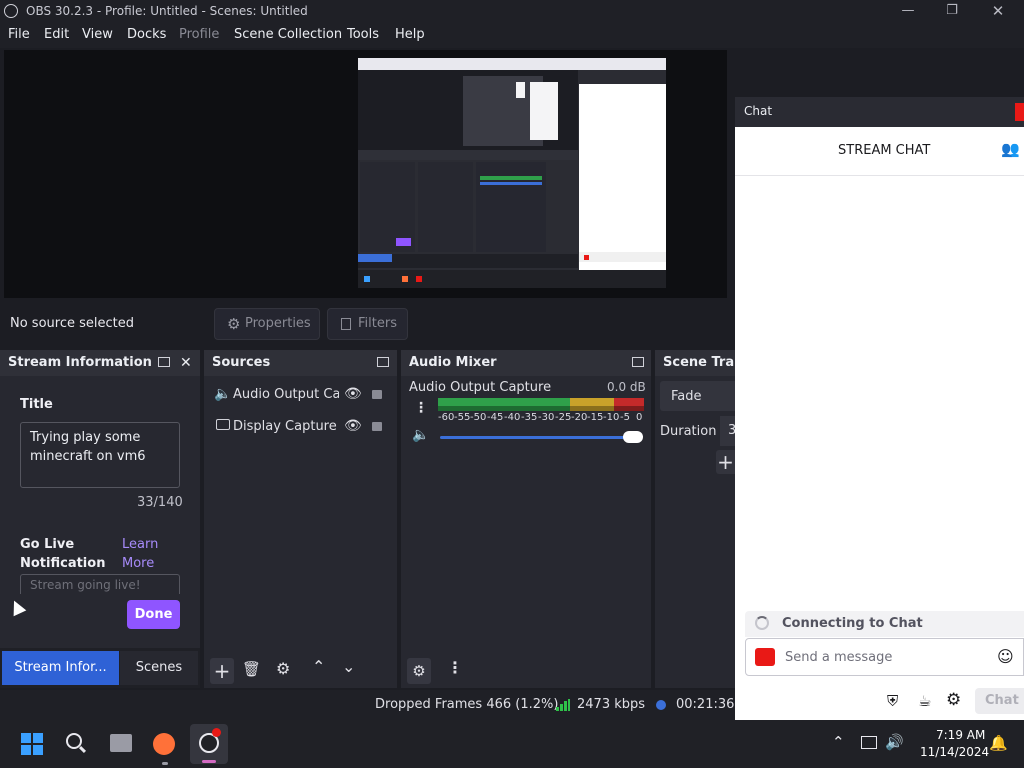  What do you see at coordinates (762, 623) in the screenshot?
I see `spinner-icon` at bounding box center [762, 623].